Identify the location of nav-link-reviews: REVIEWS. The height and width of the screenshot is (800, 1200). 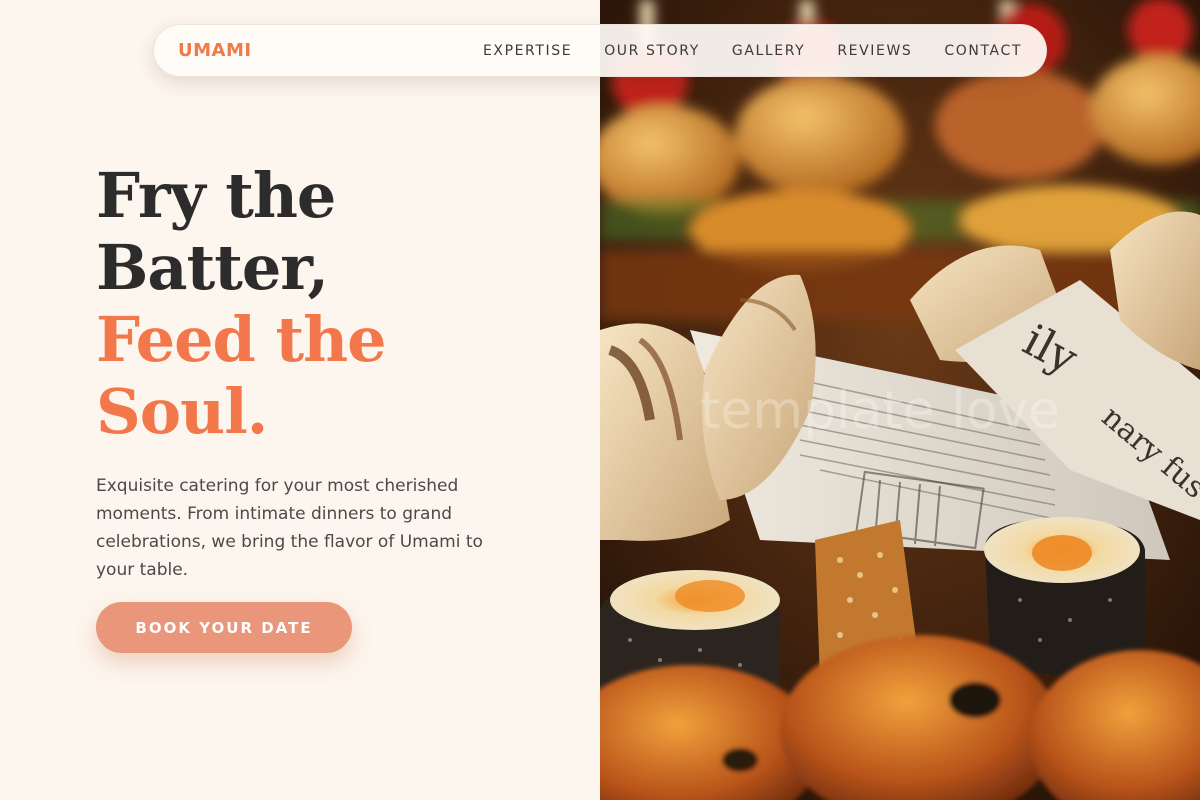
(874, 51).